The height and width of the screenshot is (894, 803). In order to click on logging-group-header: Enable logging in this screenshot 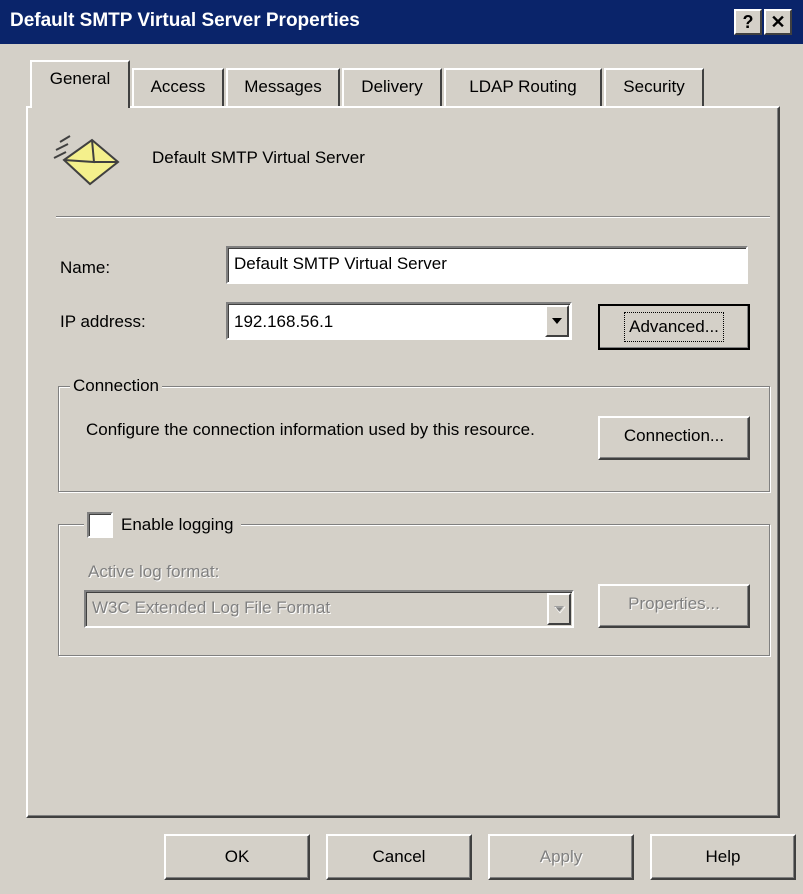, I will do `click(163, 525)`.